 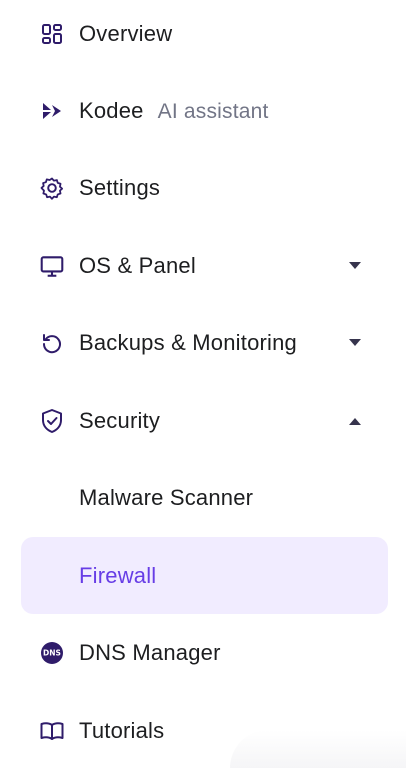 I want to click on nav-subitem-firewall: Firewall, so click(x=203, y=576).